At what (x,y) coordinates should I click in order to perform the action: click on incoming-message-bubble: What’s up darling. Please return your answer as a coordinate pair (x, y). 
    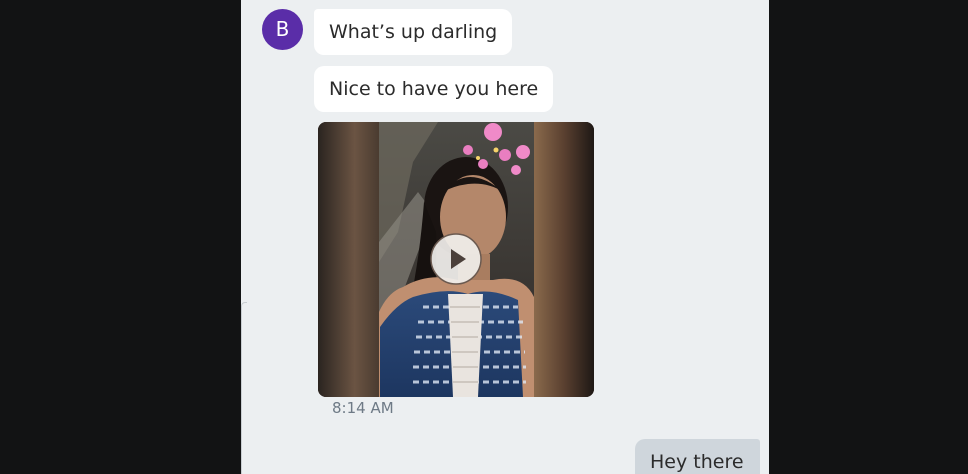
    Looking at the image, I should click on (413, 32).